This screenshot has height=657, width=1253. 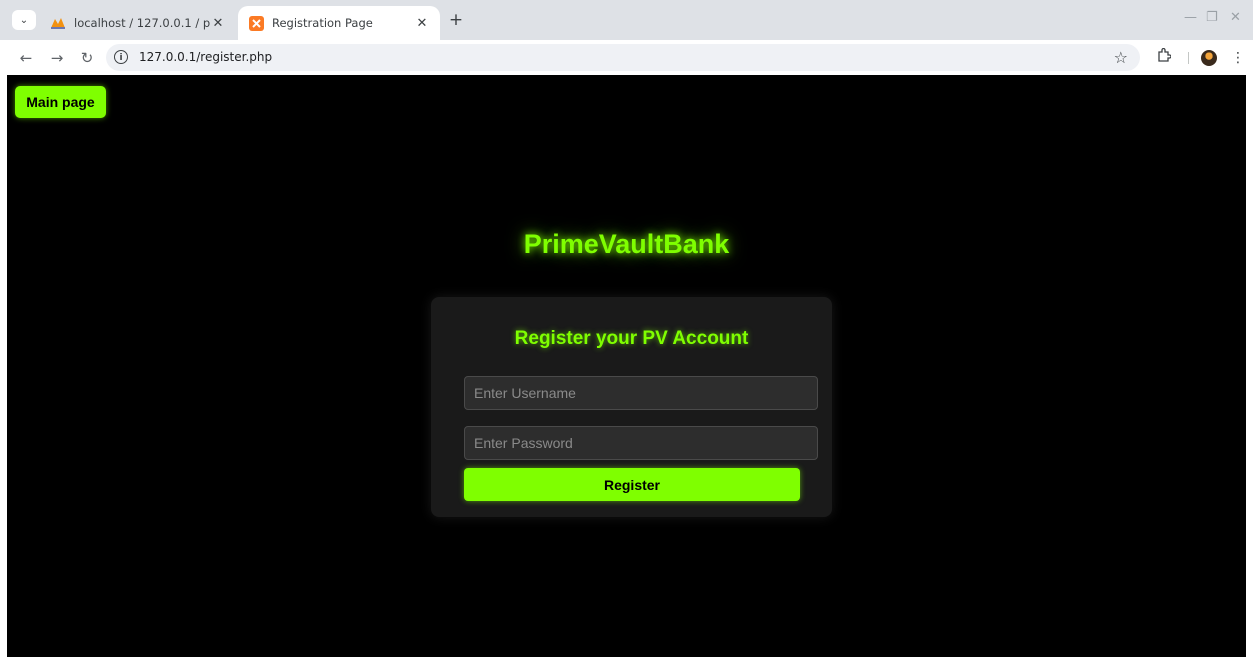 What do you see at coordinates (623, 57) in the screenshot?
I see `address-bar: i 127.0.0.1/register.php ☆` at bounding box center [623, 57].